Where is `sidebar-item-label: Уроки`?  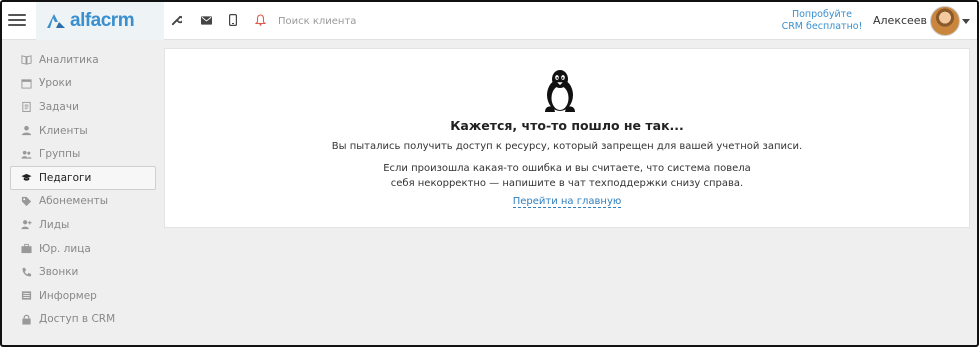 sidebar-item-label: Уроки is located at coordinates (55, 83).